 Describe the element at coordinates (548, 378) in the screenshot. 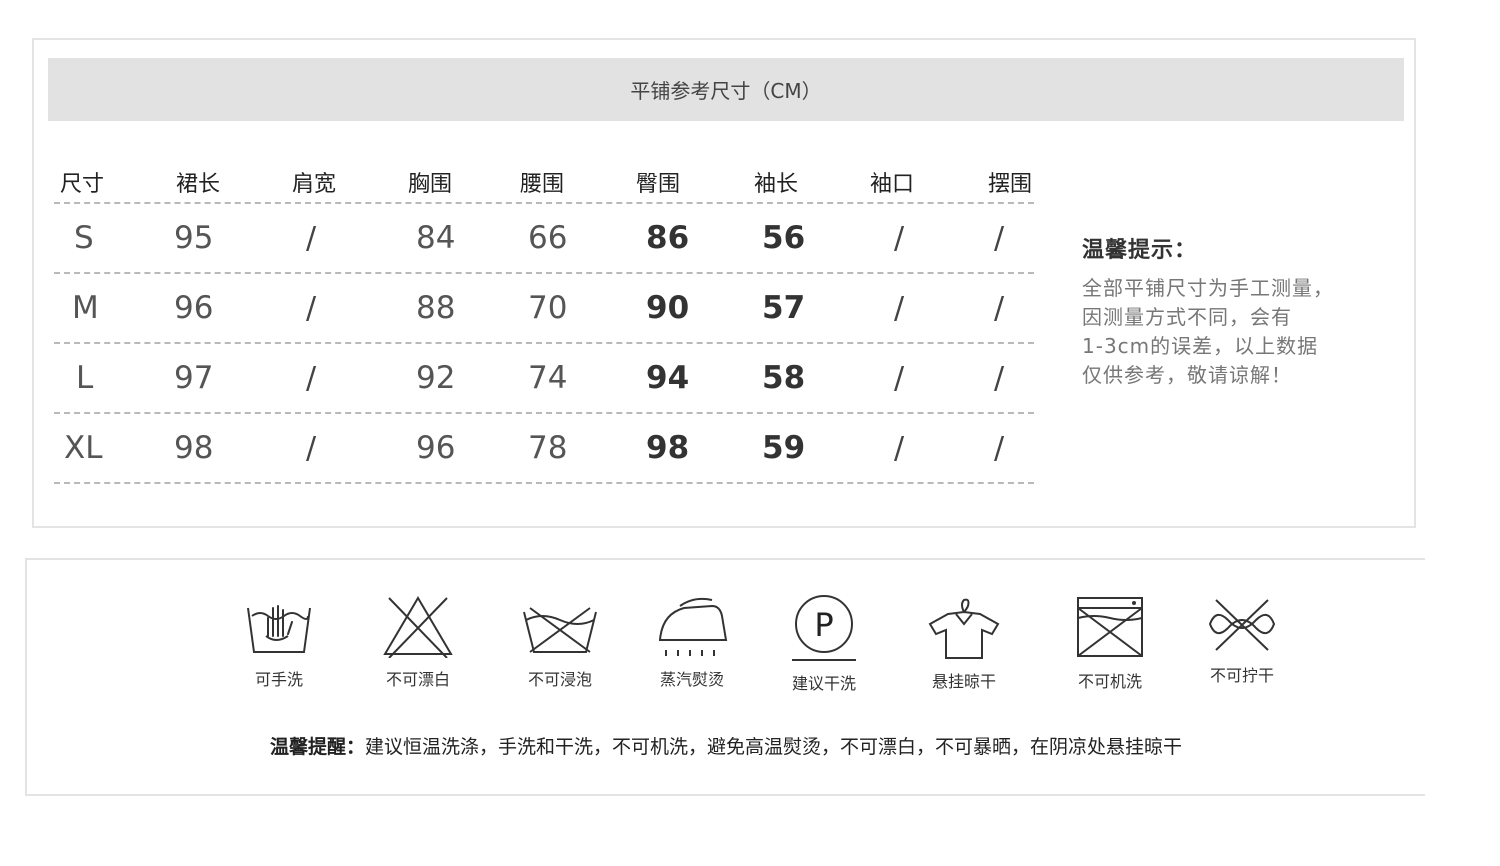

I see `cell-waist: 74` at that location.